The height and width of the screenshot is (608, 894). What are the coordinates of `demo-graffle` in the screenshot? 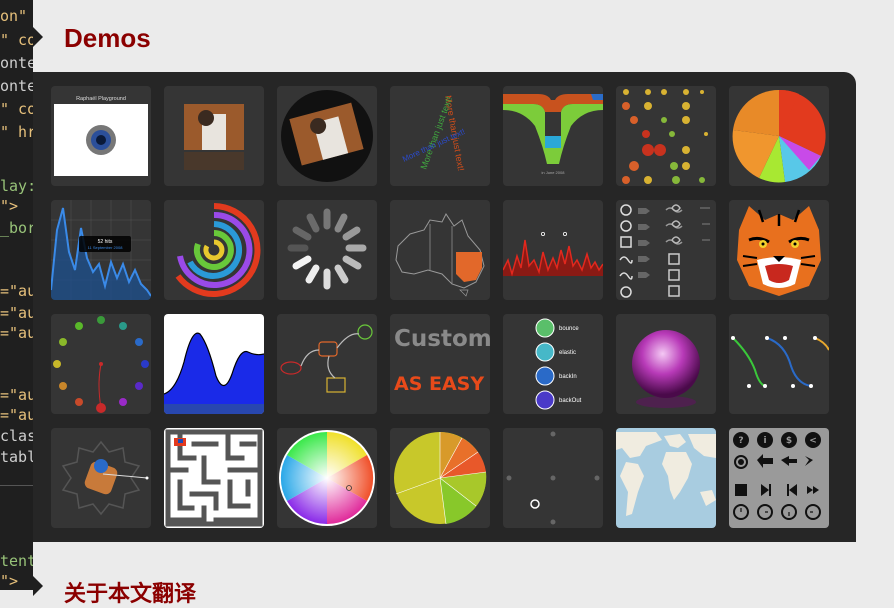 It's located at (327, 364).